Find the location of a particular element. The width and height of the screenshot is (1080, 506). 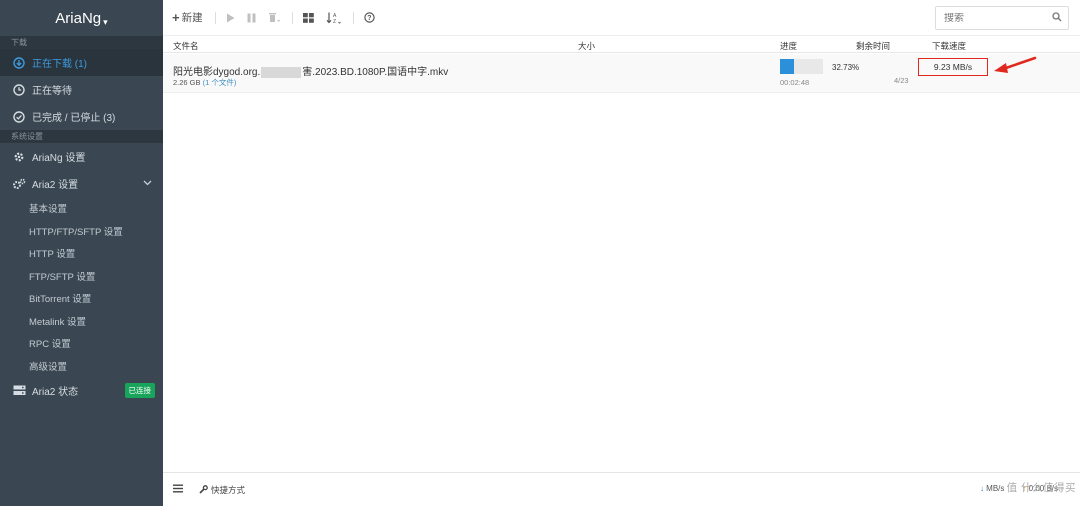

task-size-line: 2.26 GB (1 个文件) is located at coordinates (204, 82).